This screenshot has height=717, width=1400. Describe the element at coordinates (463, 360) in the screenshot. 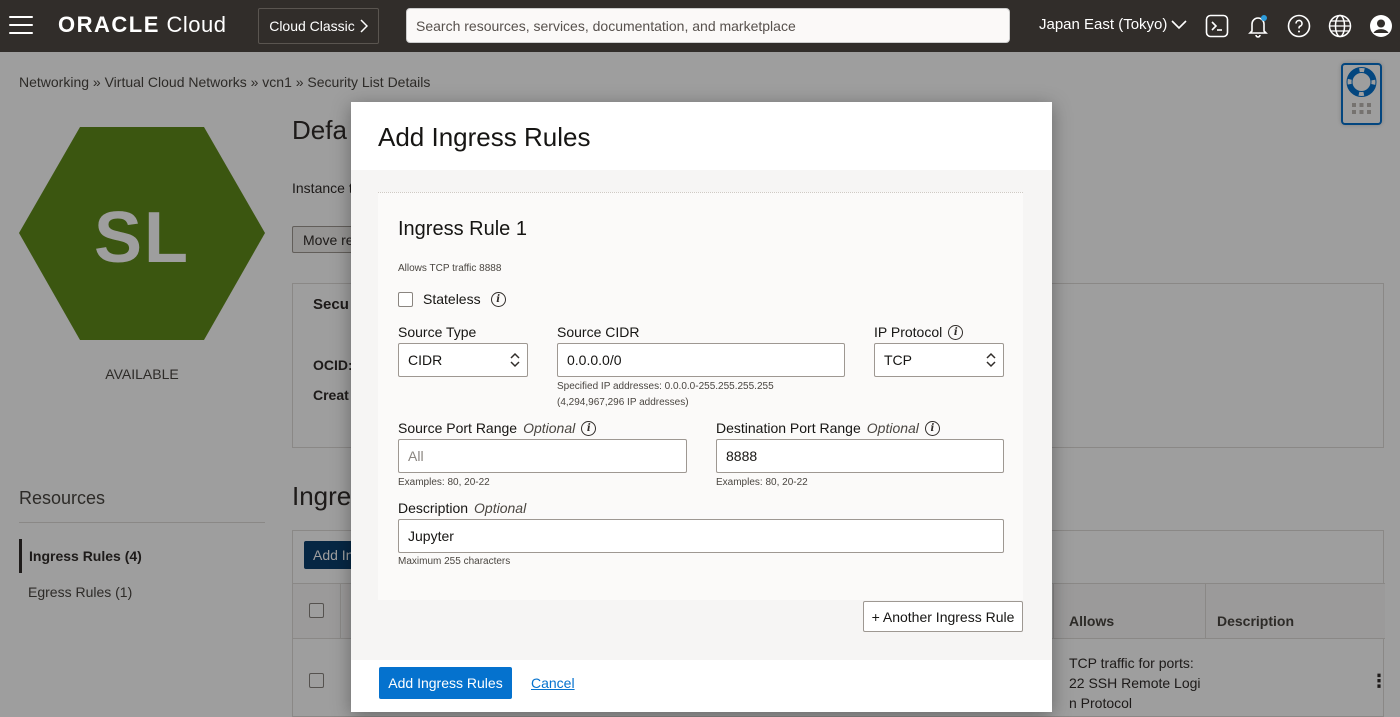

I see `source-type-select: CIDR` at that location.